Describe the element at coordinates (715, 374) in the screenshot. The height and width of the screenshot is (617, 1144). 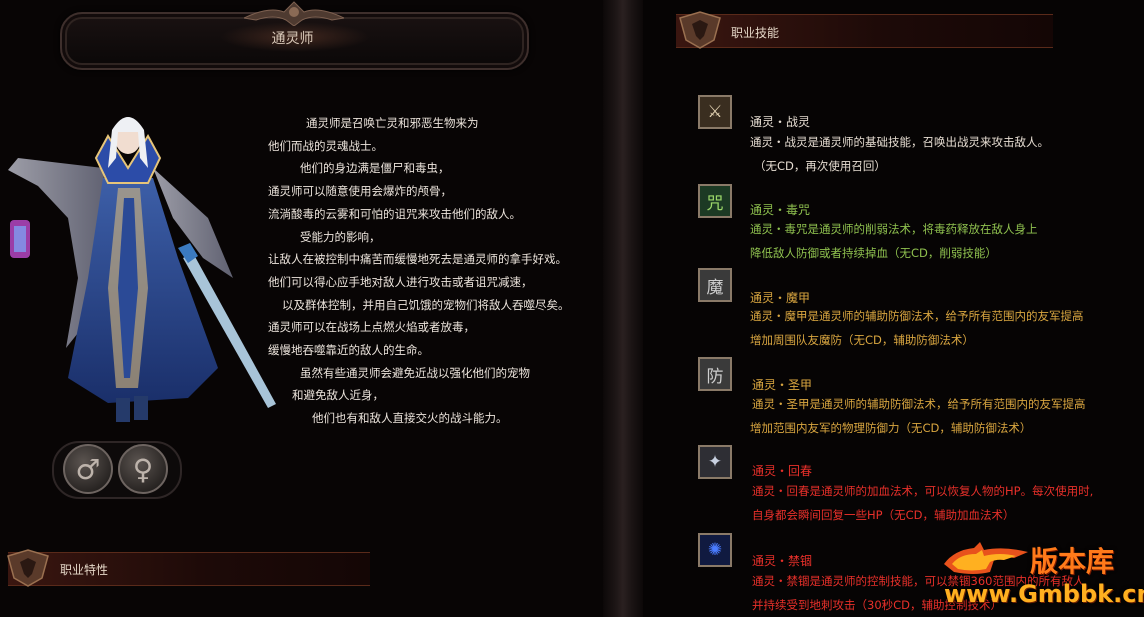
I see `holy-armor-icon: 防` at that location.